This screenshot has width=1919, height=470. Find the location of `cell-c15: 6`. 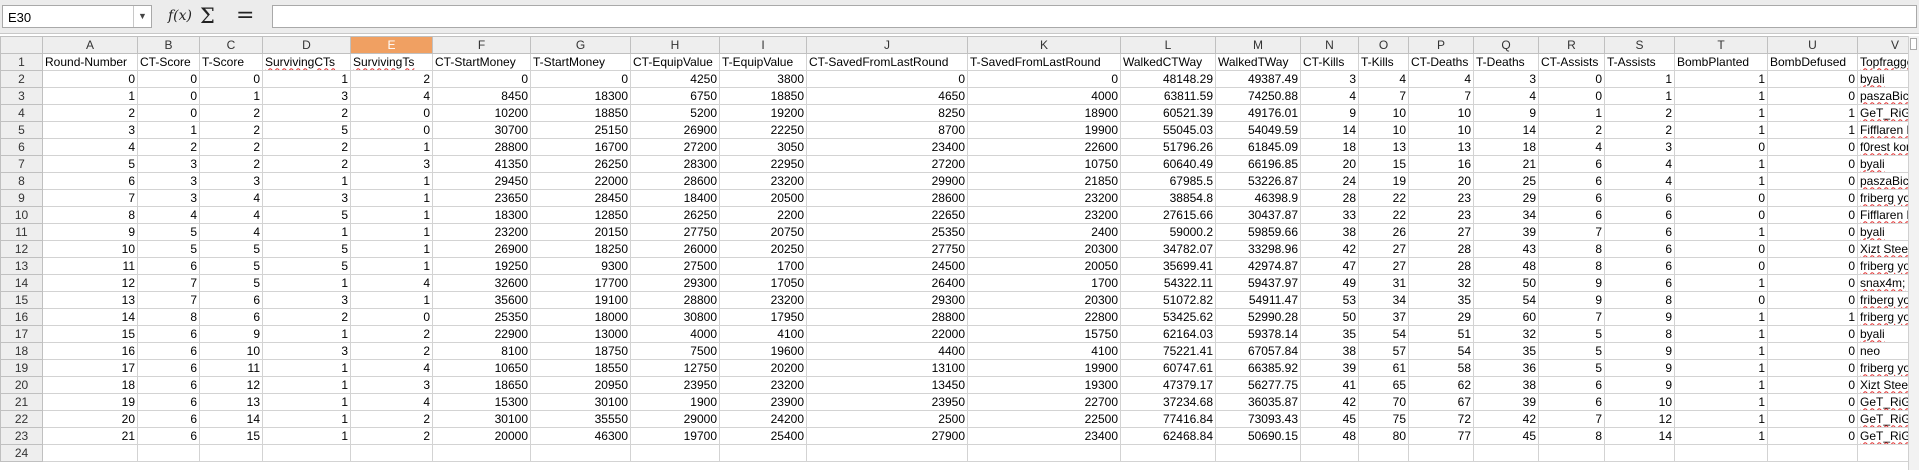

cell-c15: 6 is located at coordinates (231, 300).